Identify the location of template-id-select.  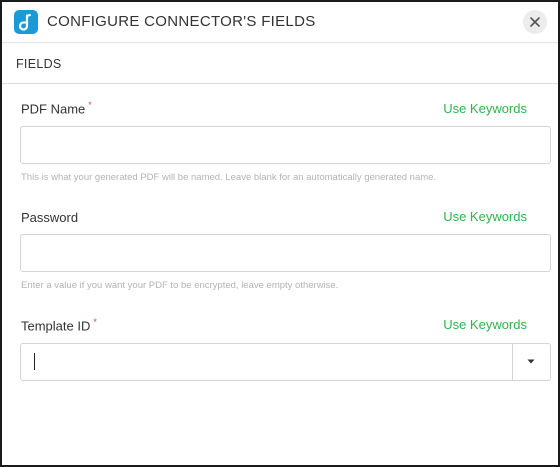
(285, 362).